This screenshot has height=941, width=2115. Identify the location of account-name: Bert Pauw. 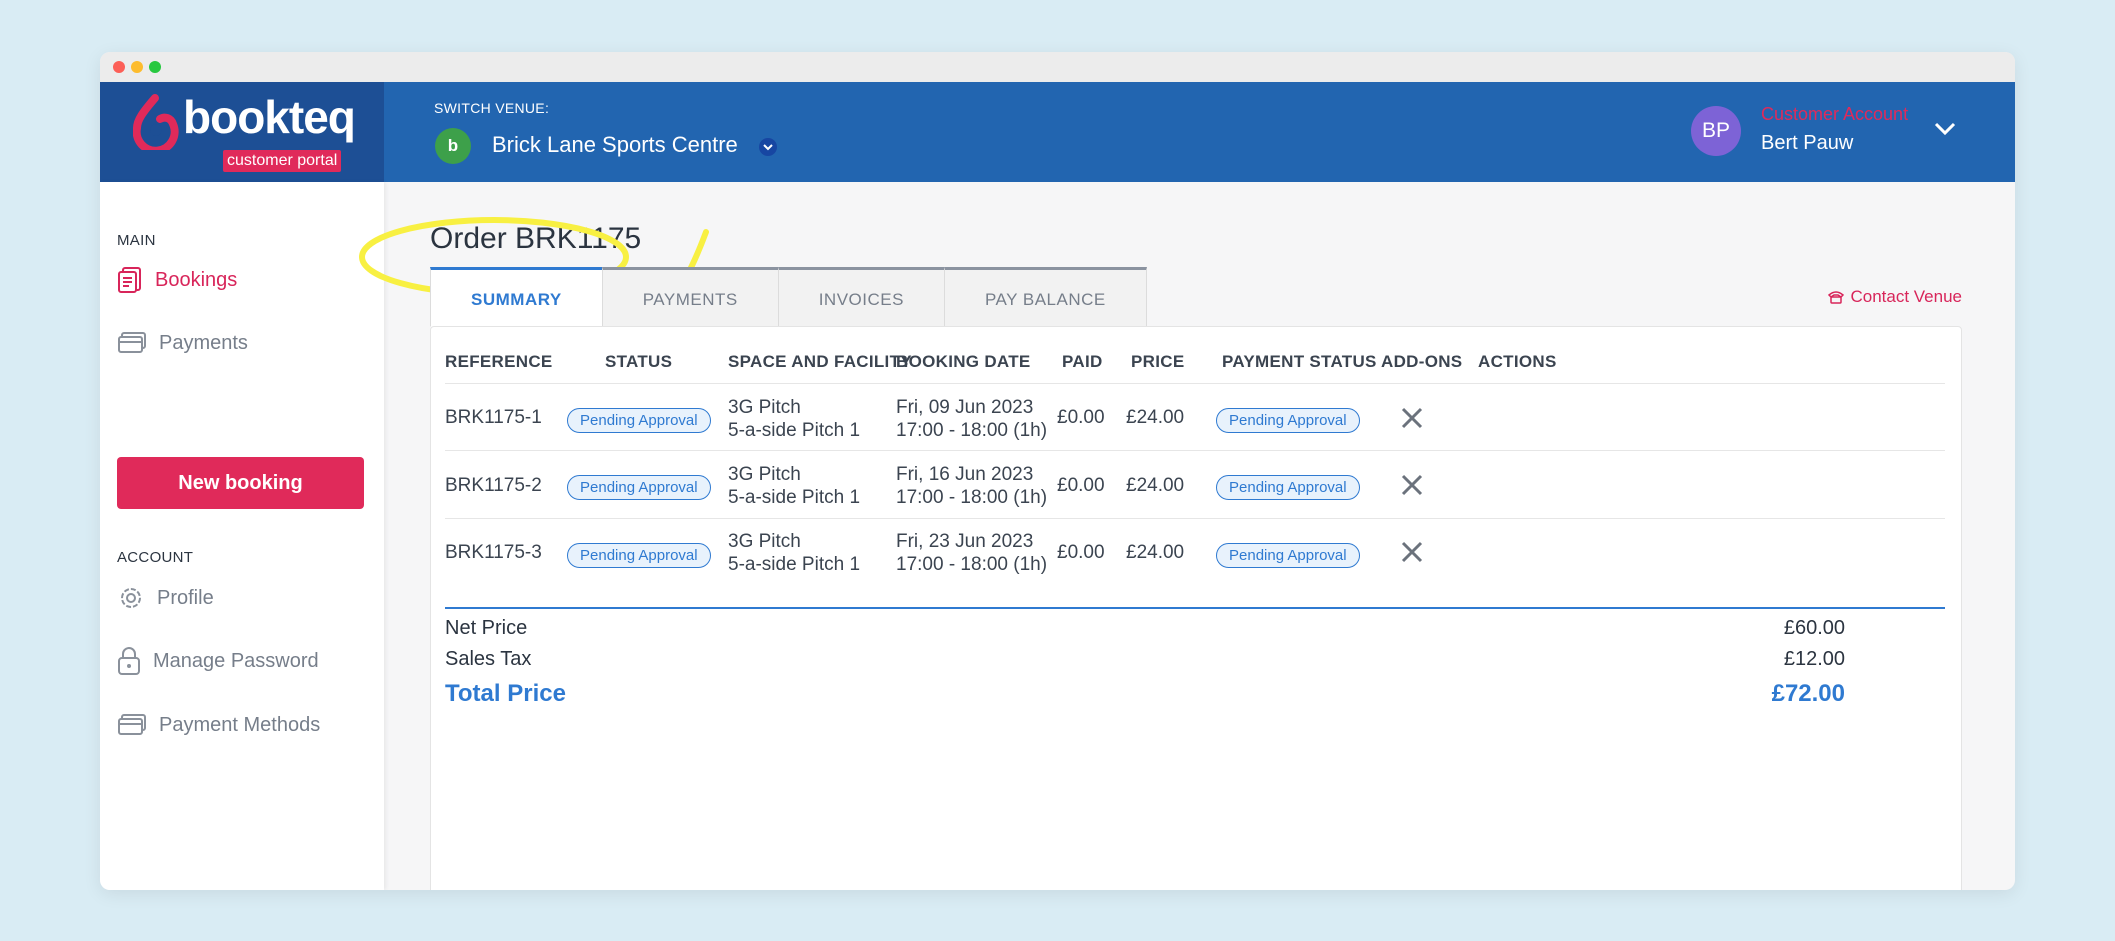
(1807, 143).